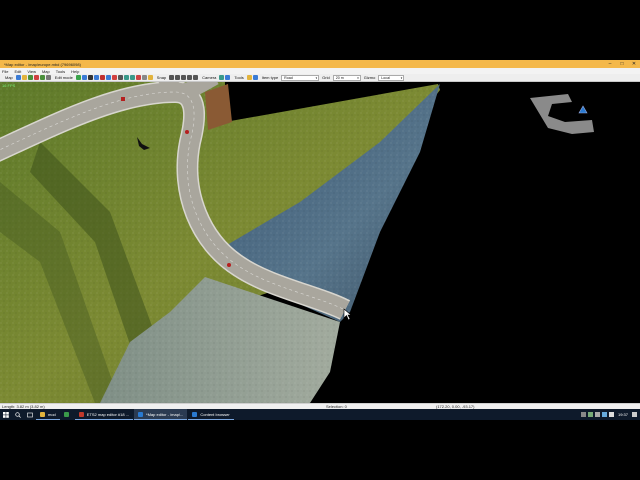 The height and width of the screenshot is (480, 640). Describe the element at coordinates (42, 77) in the screenshot. I see `upload-icon` at that location.